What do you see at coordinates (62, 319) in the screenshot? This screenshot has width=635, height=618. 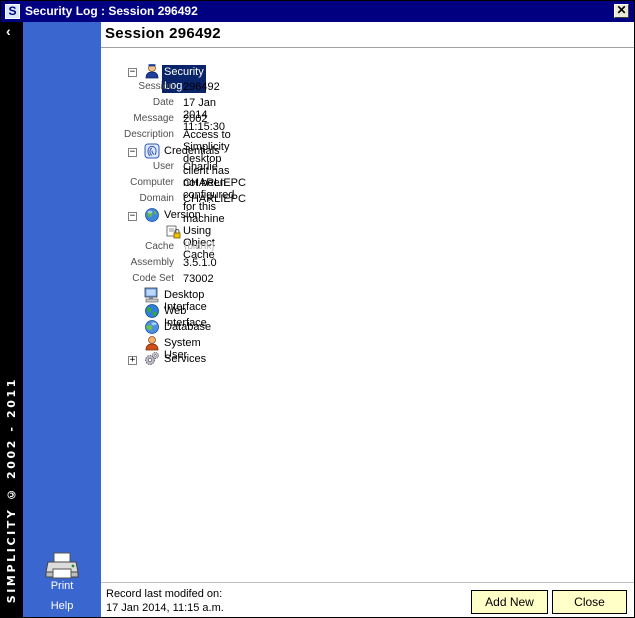 I see `sidebar: Print Help` at bounding box center [62, 319].